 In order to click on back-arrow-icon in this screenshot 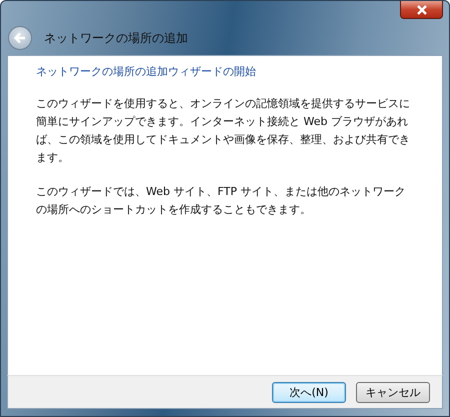, I will do `click(20, 38)`.